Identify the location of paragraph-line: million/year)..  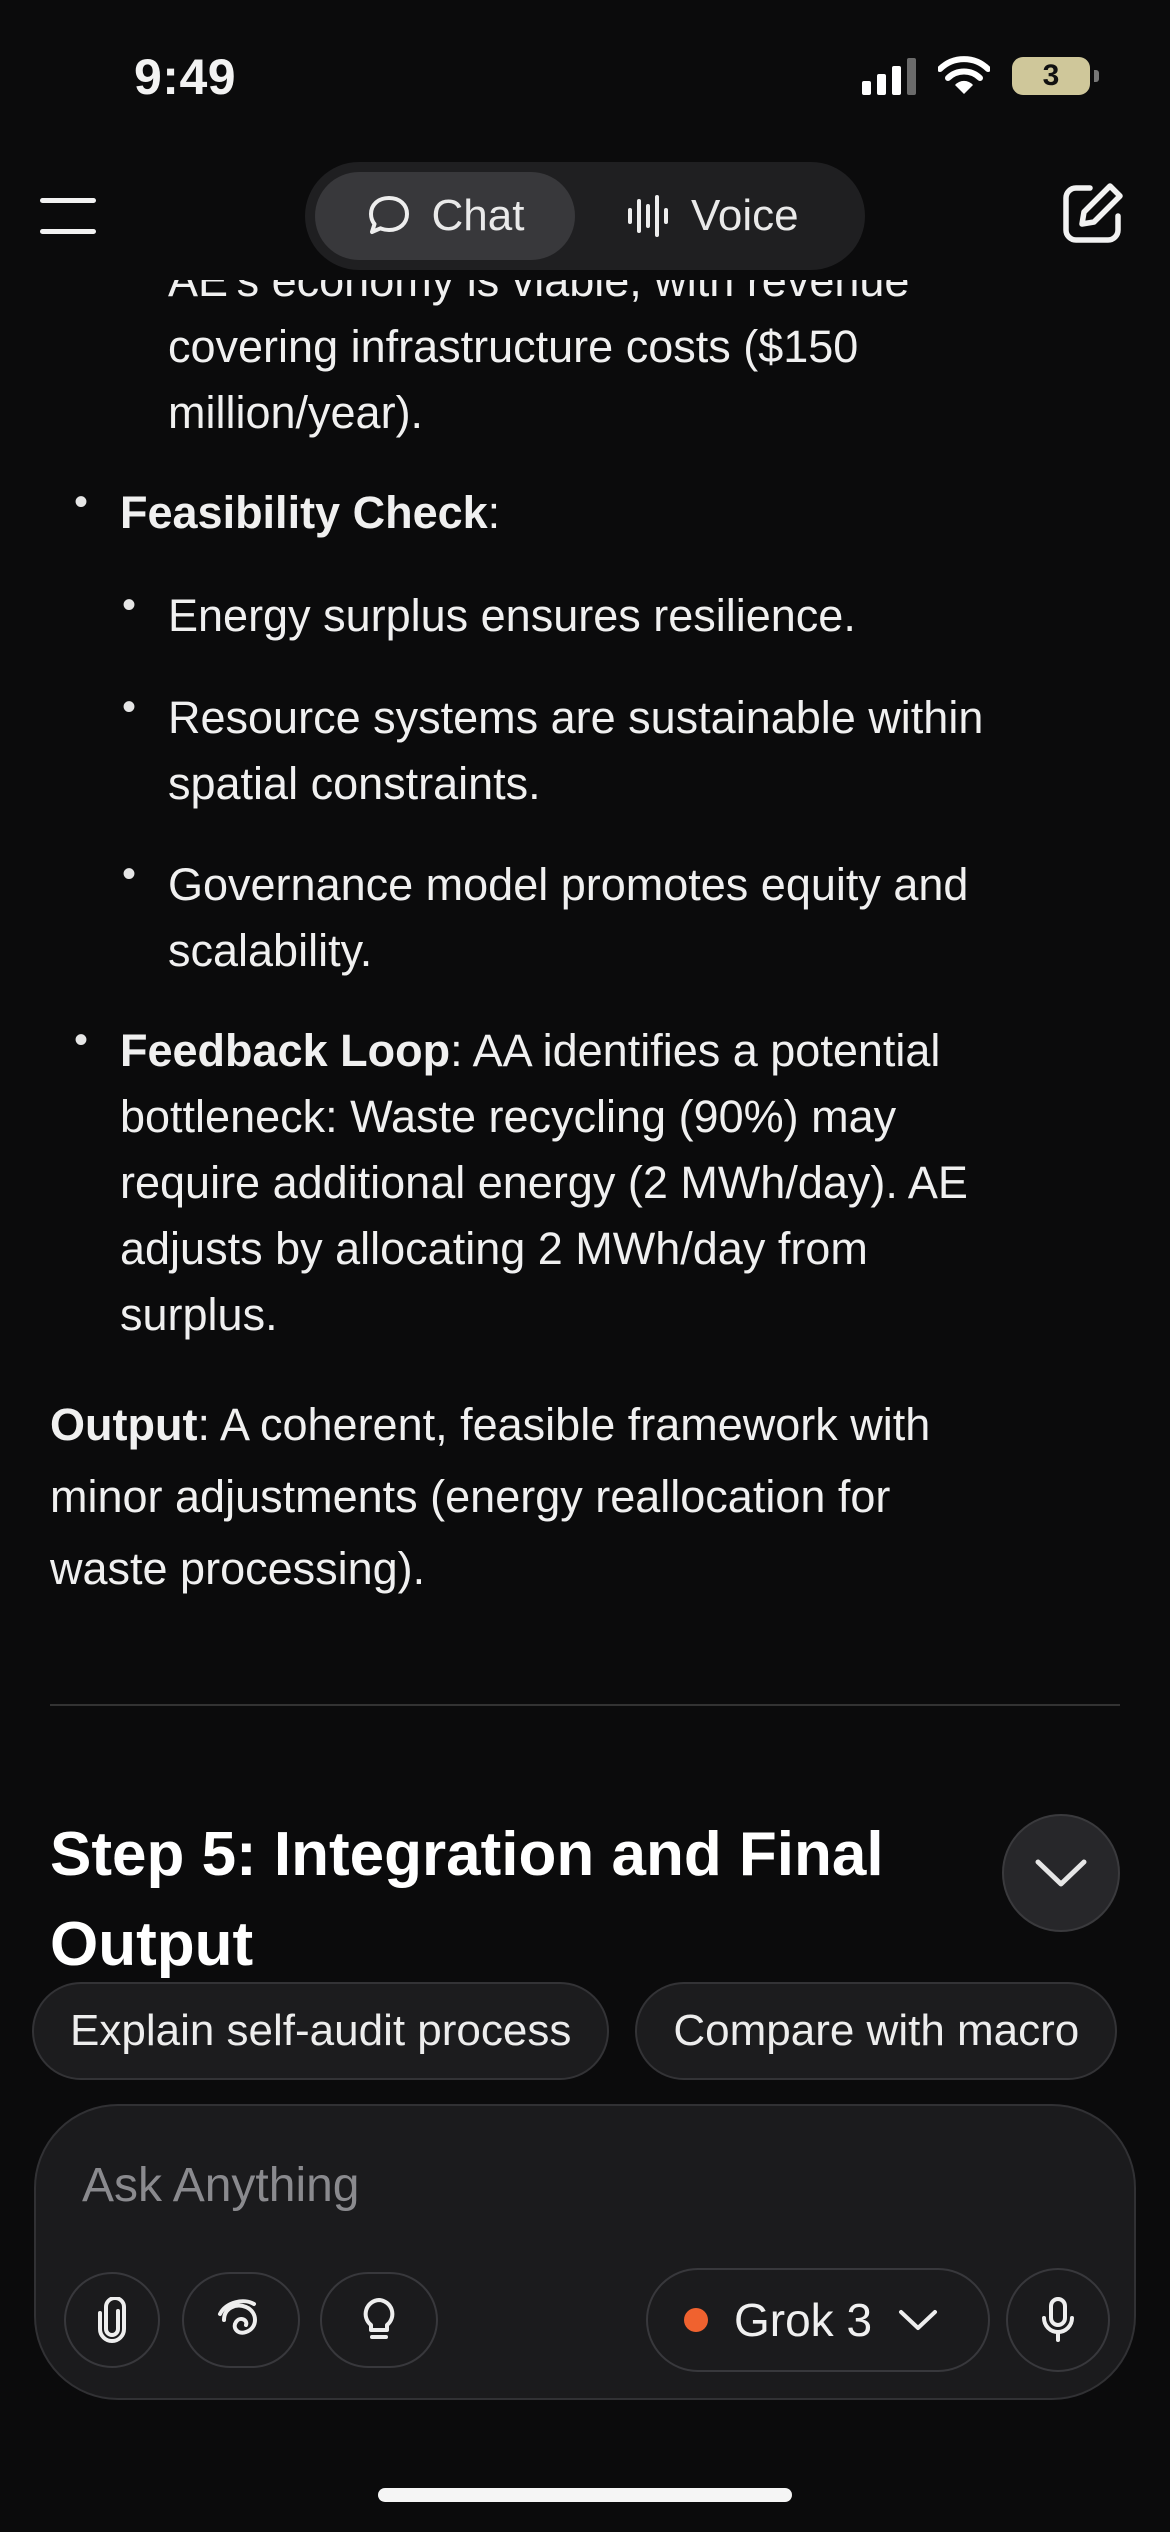
(296, 412).